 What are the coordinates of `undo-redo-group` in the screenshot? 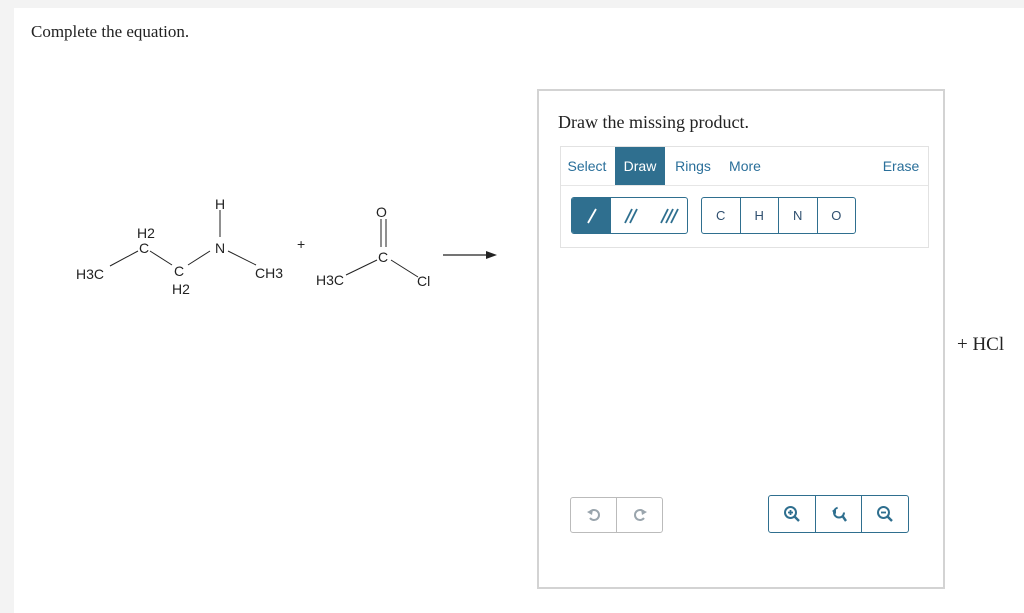 It's located at (616, 515).